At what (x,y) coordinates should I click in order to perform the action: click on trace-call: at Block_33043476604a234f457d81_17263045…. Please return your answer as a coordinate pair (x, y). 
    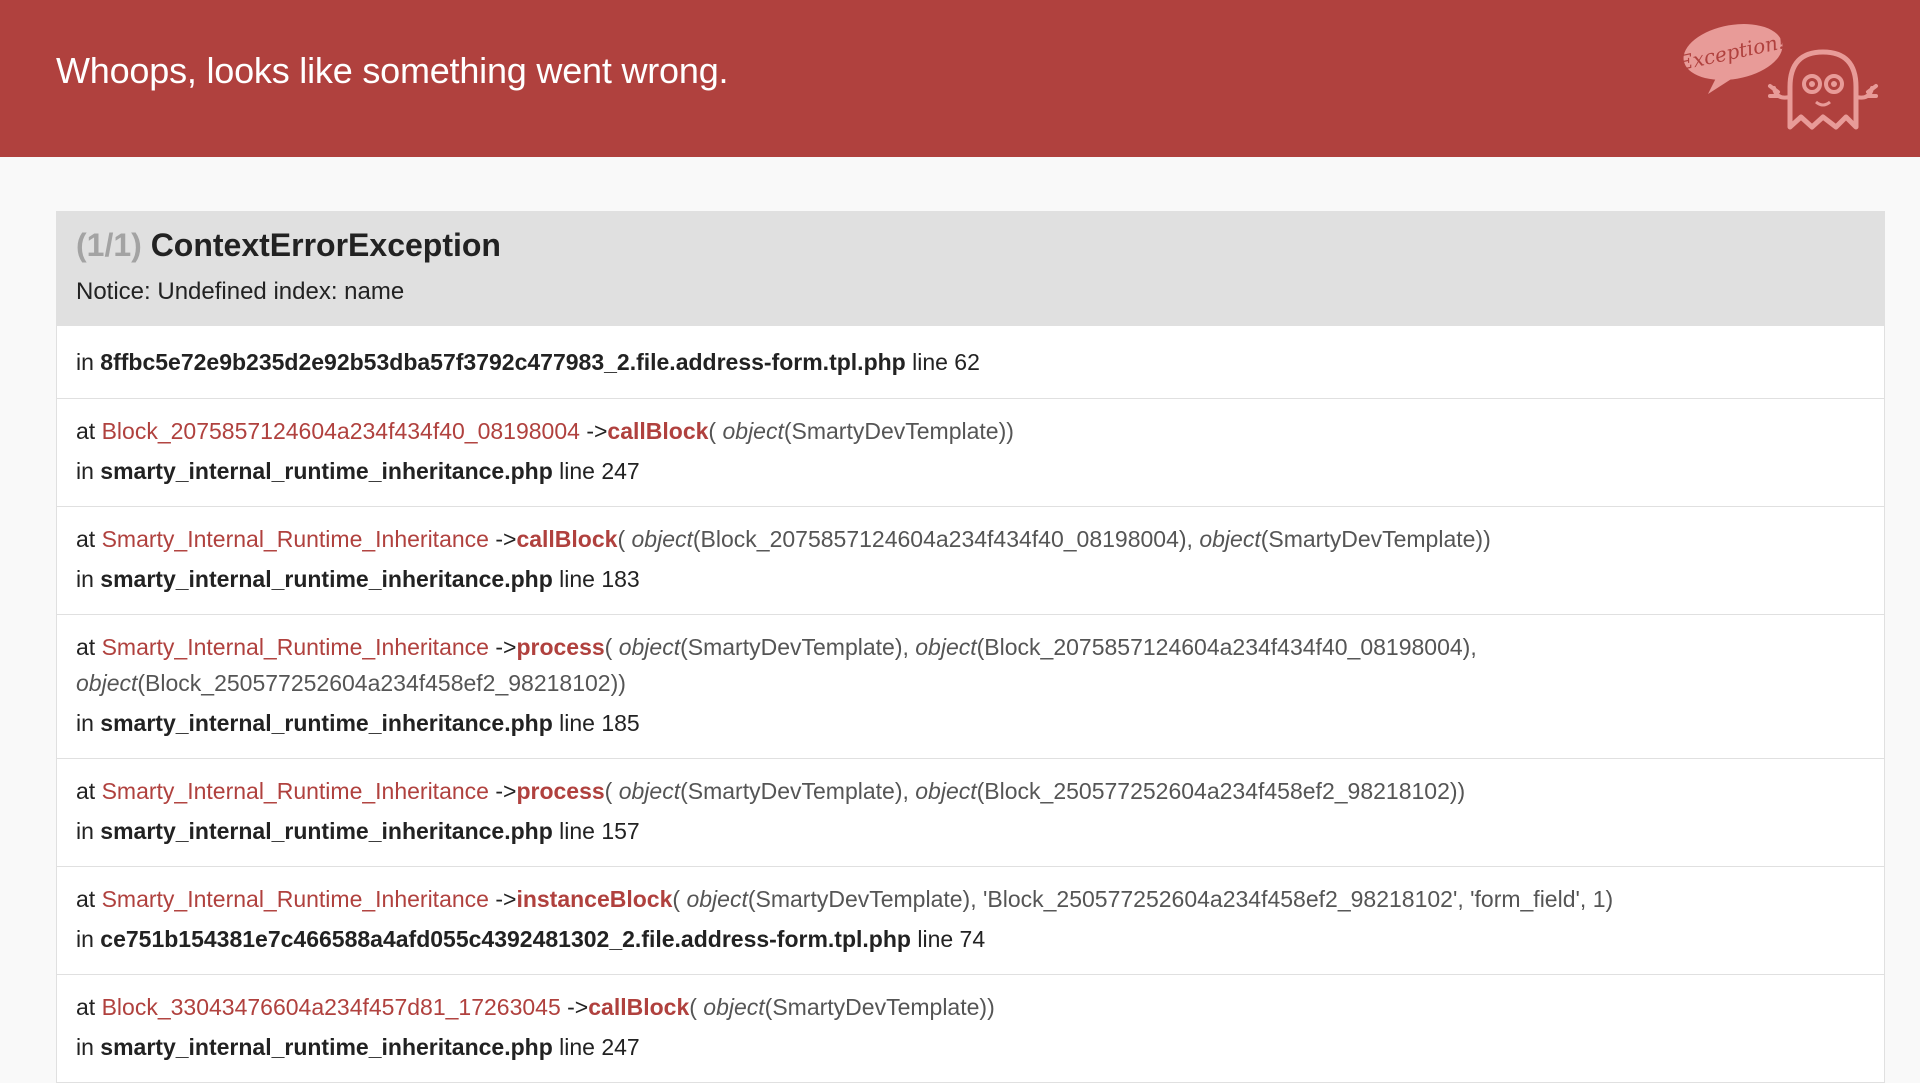
    Looking at the image, I should click on (970, 1007).